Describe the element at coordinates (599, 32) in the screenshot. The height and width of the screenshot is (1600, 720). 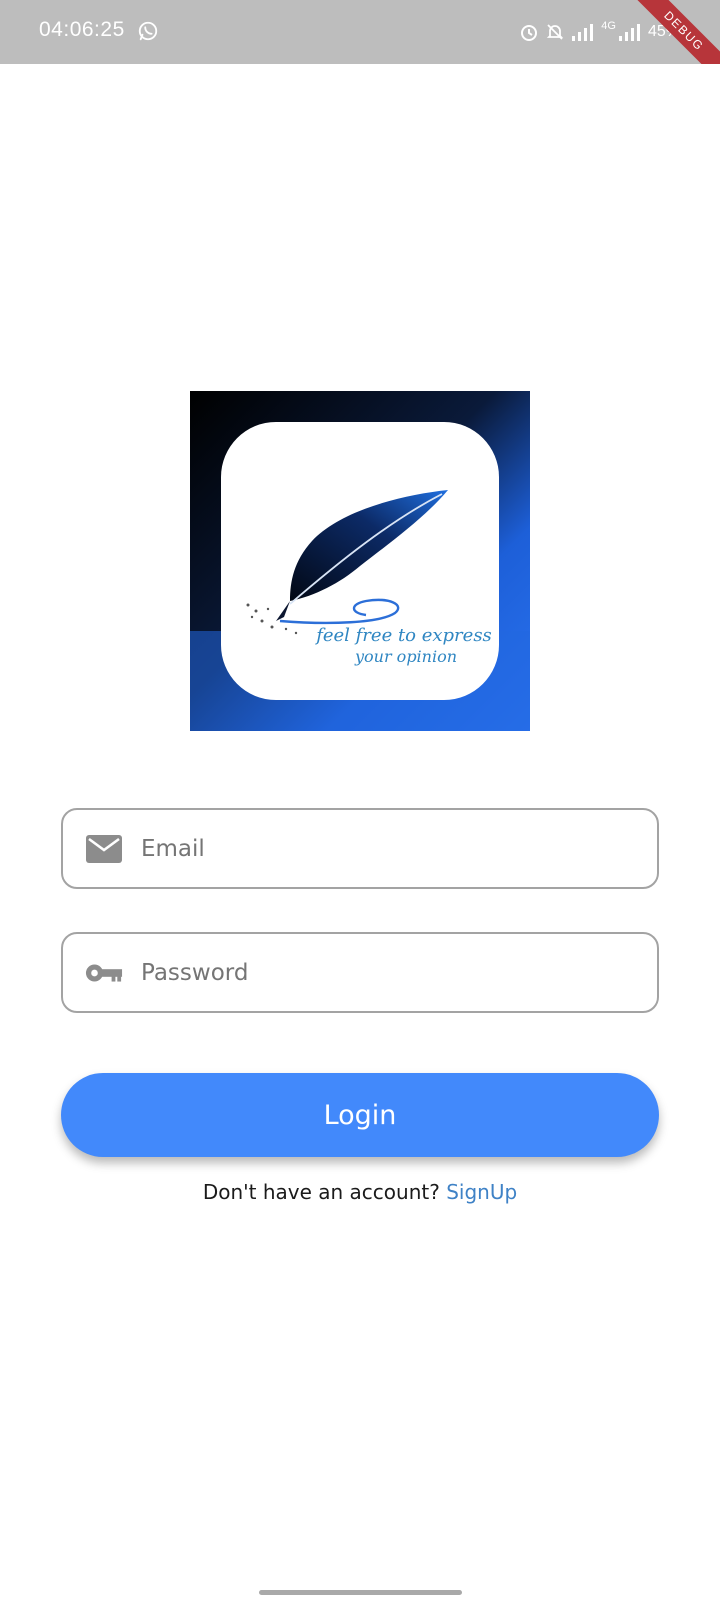
I see `status-icons: 4G 45%` at that location.